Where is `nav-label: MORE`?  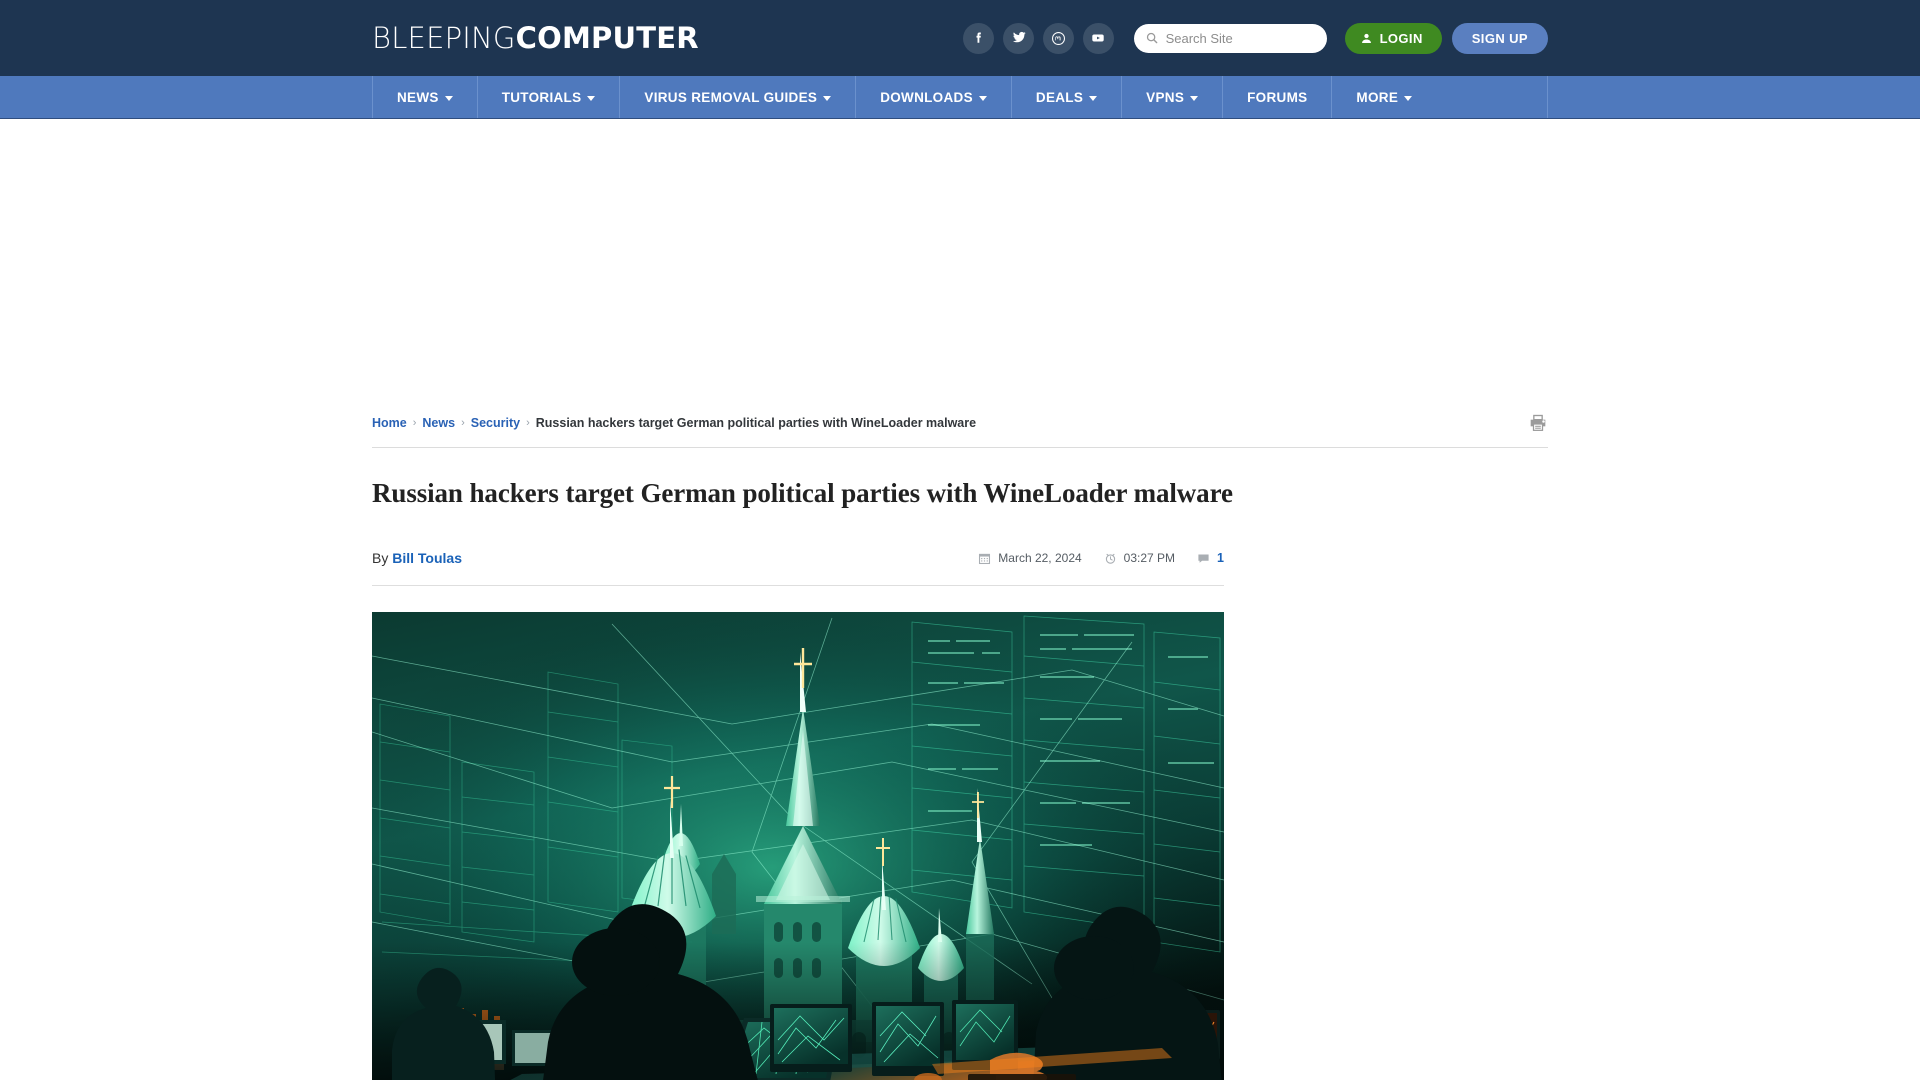 nav-label: MORE is located at coordinates (1377, 97).